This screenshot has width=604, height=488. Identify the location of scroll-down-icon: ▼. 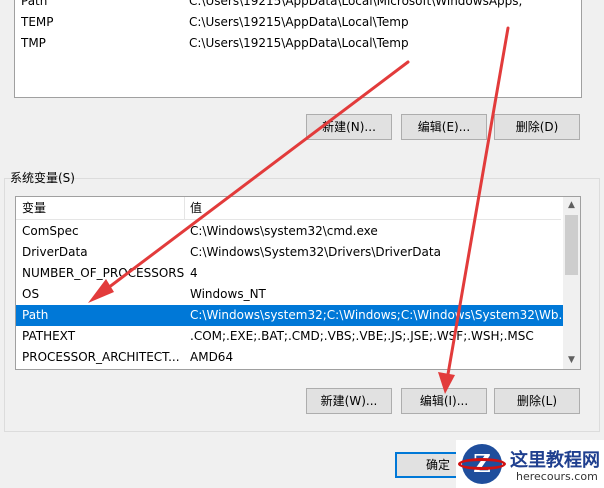
(571, 360).